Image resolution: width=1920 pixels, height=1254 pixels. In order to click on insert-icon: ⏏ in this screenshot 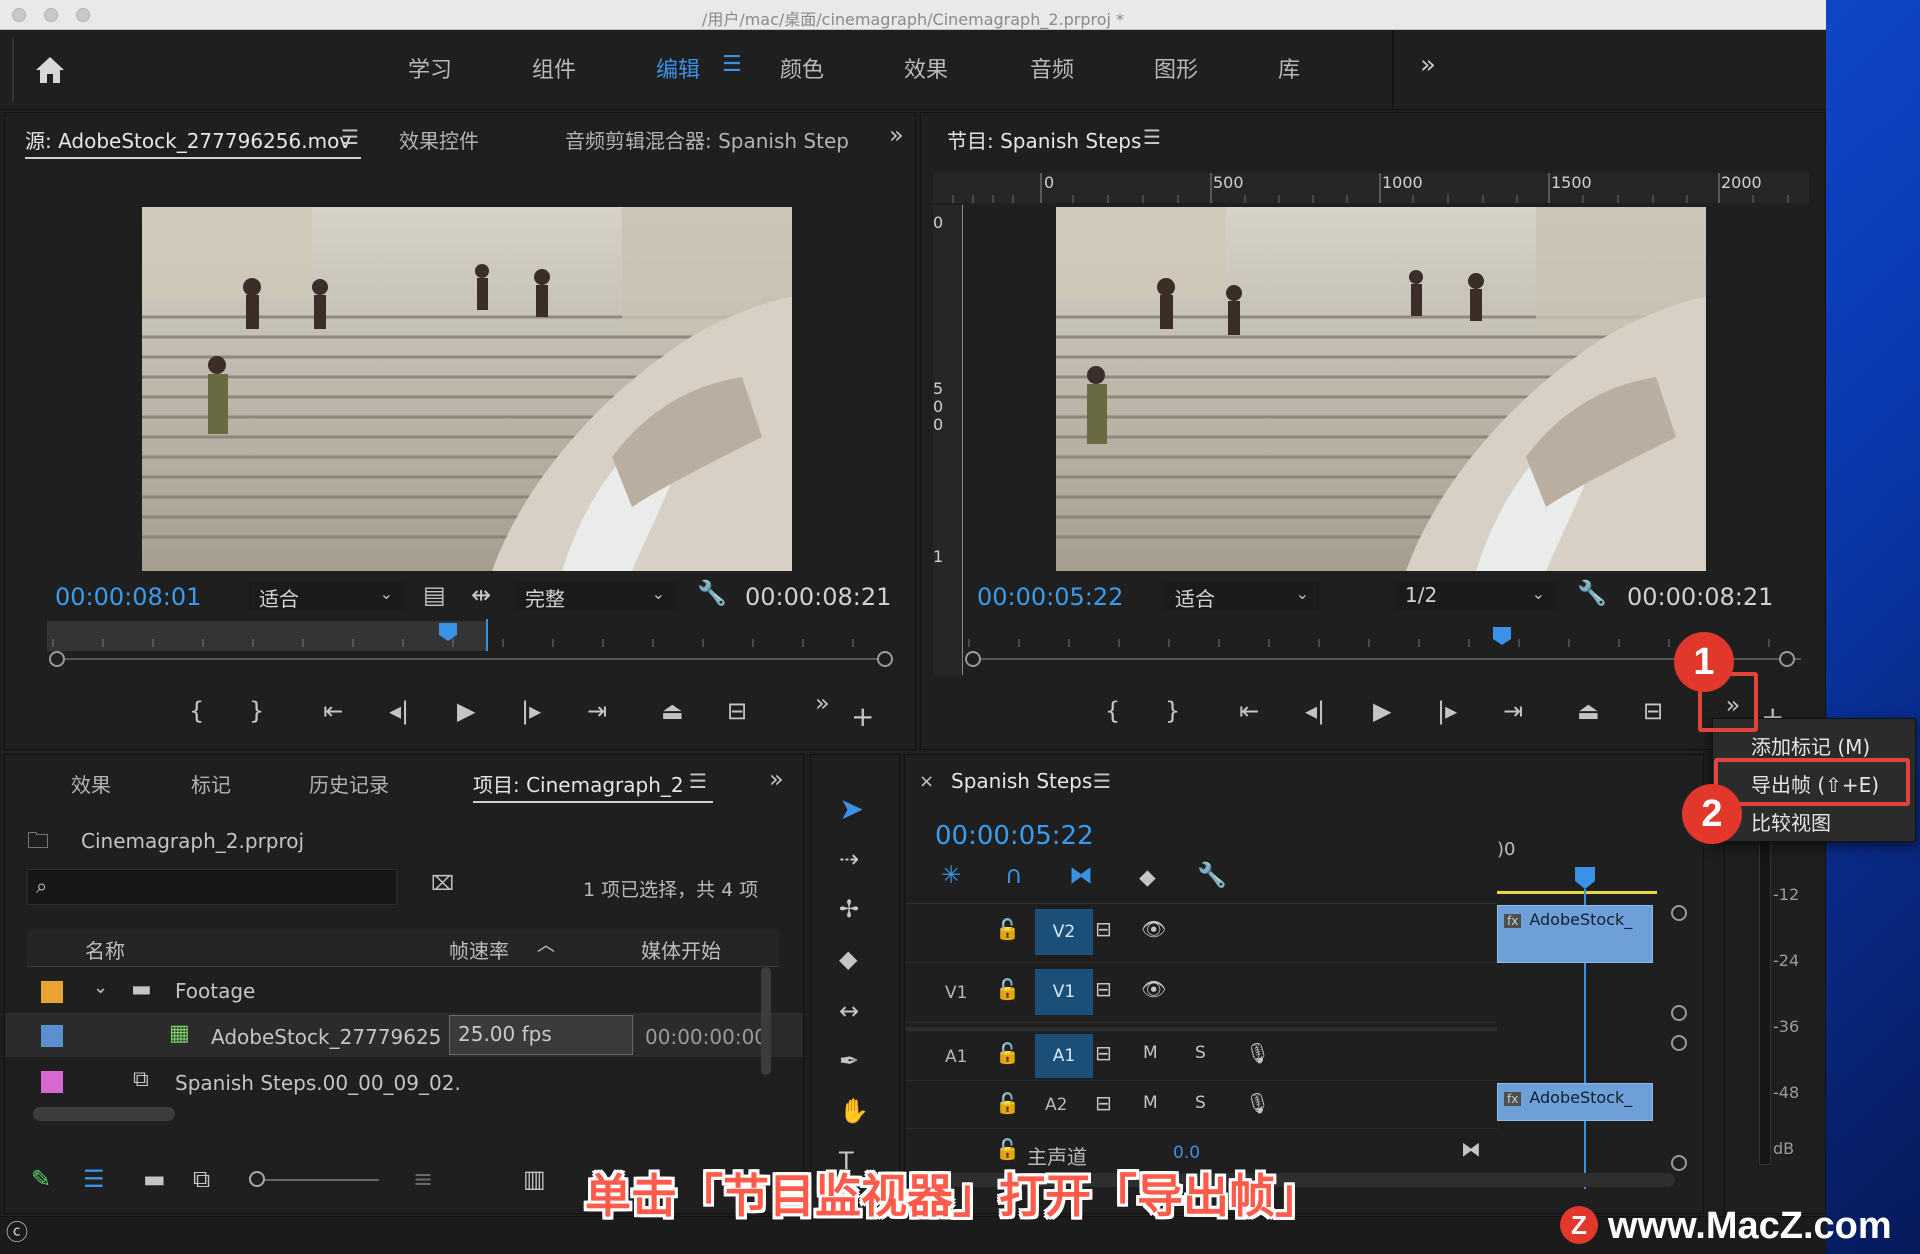, I will do `click(672, 711)`.